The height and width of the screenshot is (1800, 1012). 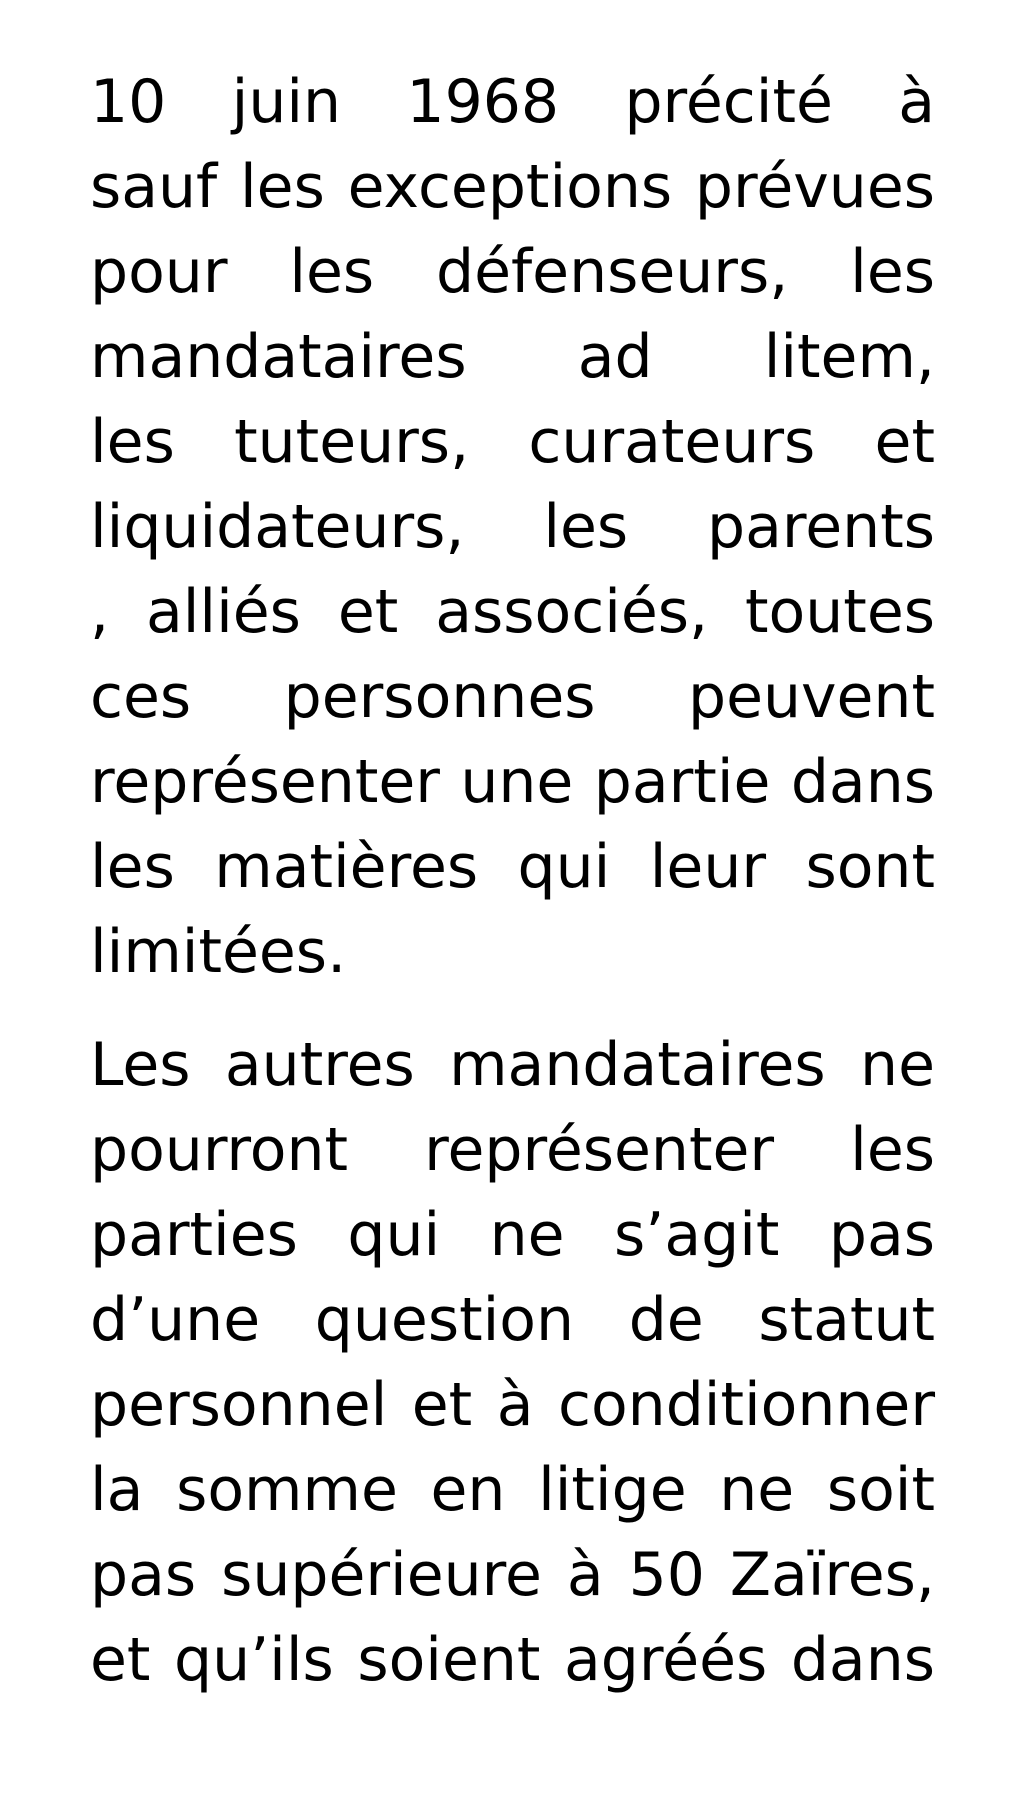 I want to click on text-line: mandataires ad litem,, so click(x=512, y=357).